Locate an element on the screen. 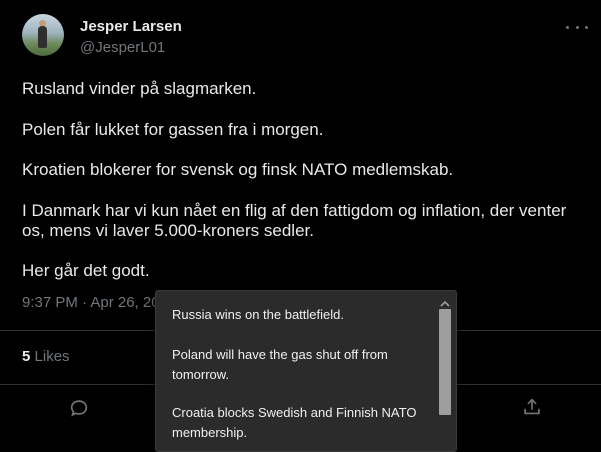  likes-stat: 5 Likes is located at coordinates (46, 356).